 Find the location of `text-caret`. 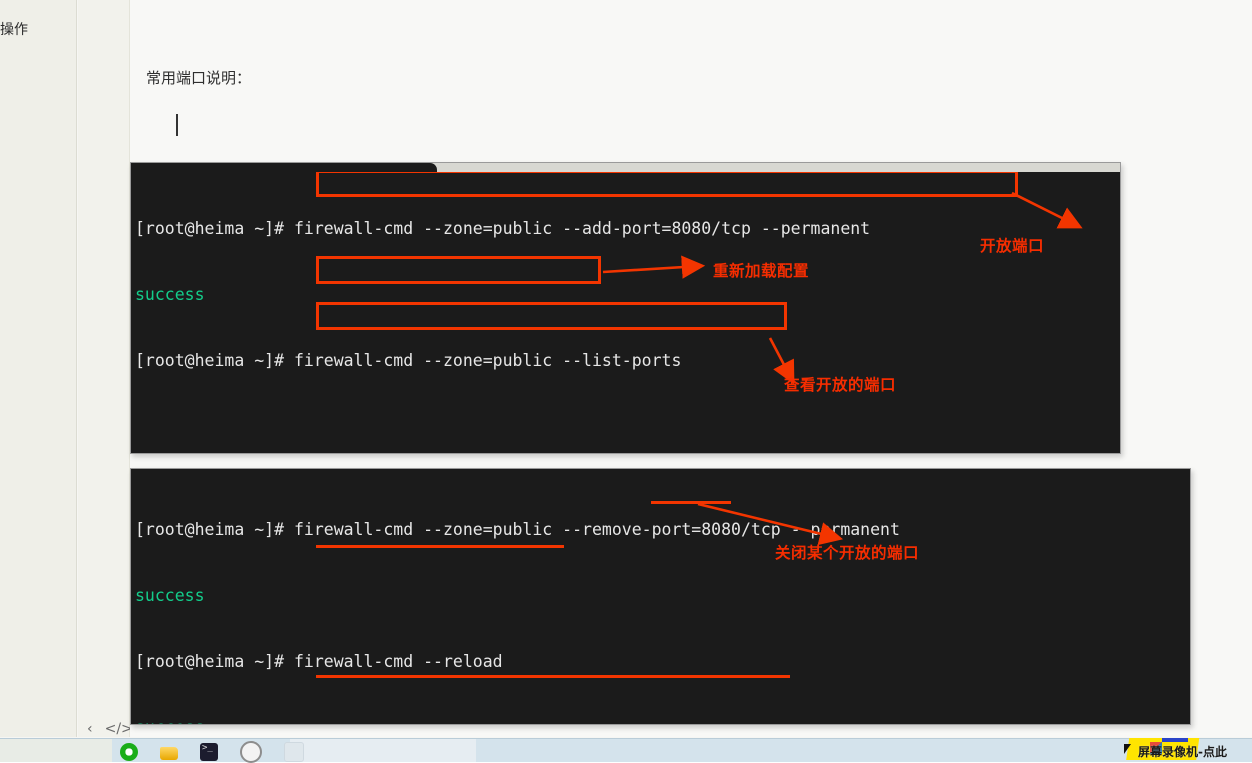

text-caret is located at coordinates (177, 125).